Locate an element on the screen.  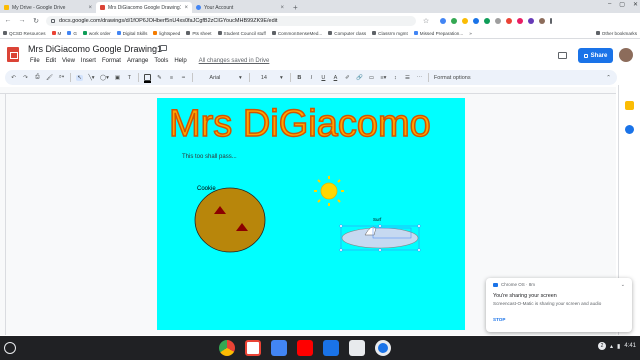
bookmark: Classrm mgmt is located at coordinates (390, 33).